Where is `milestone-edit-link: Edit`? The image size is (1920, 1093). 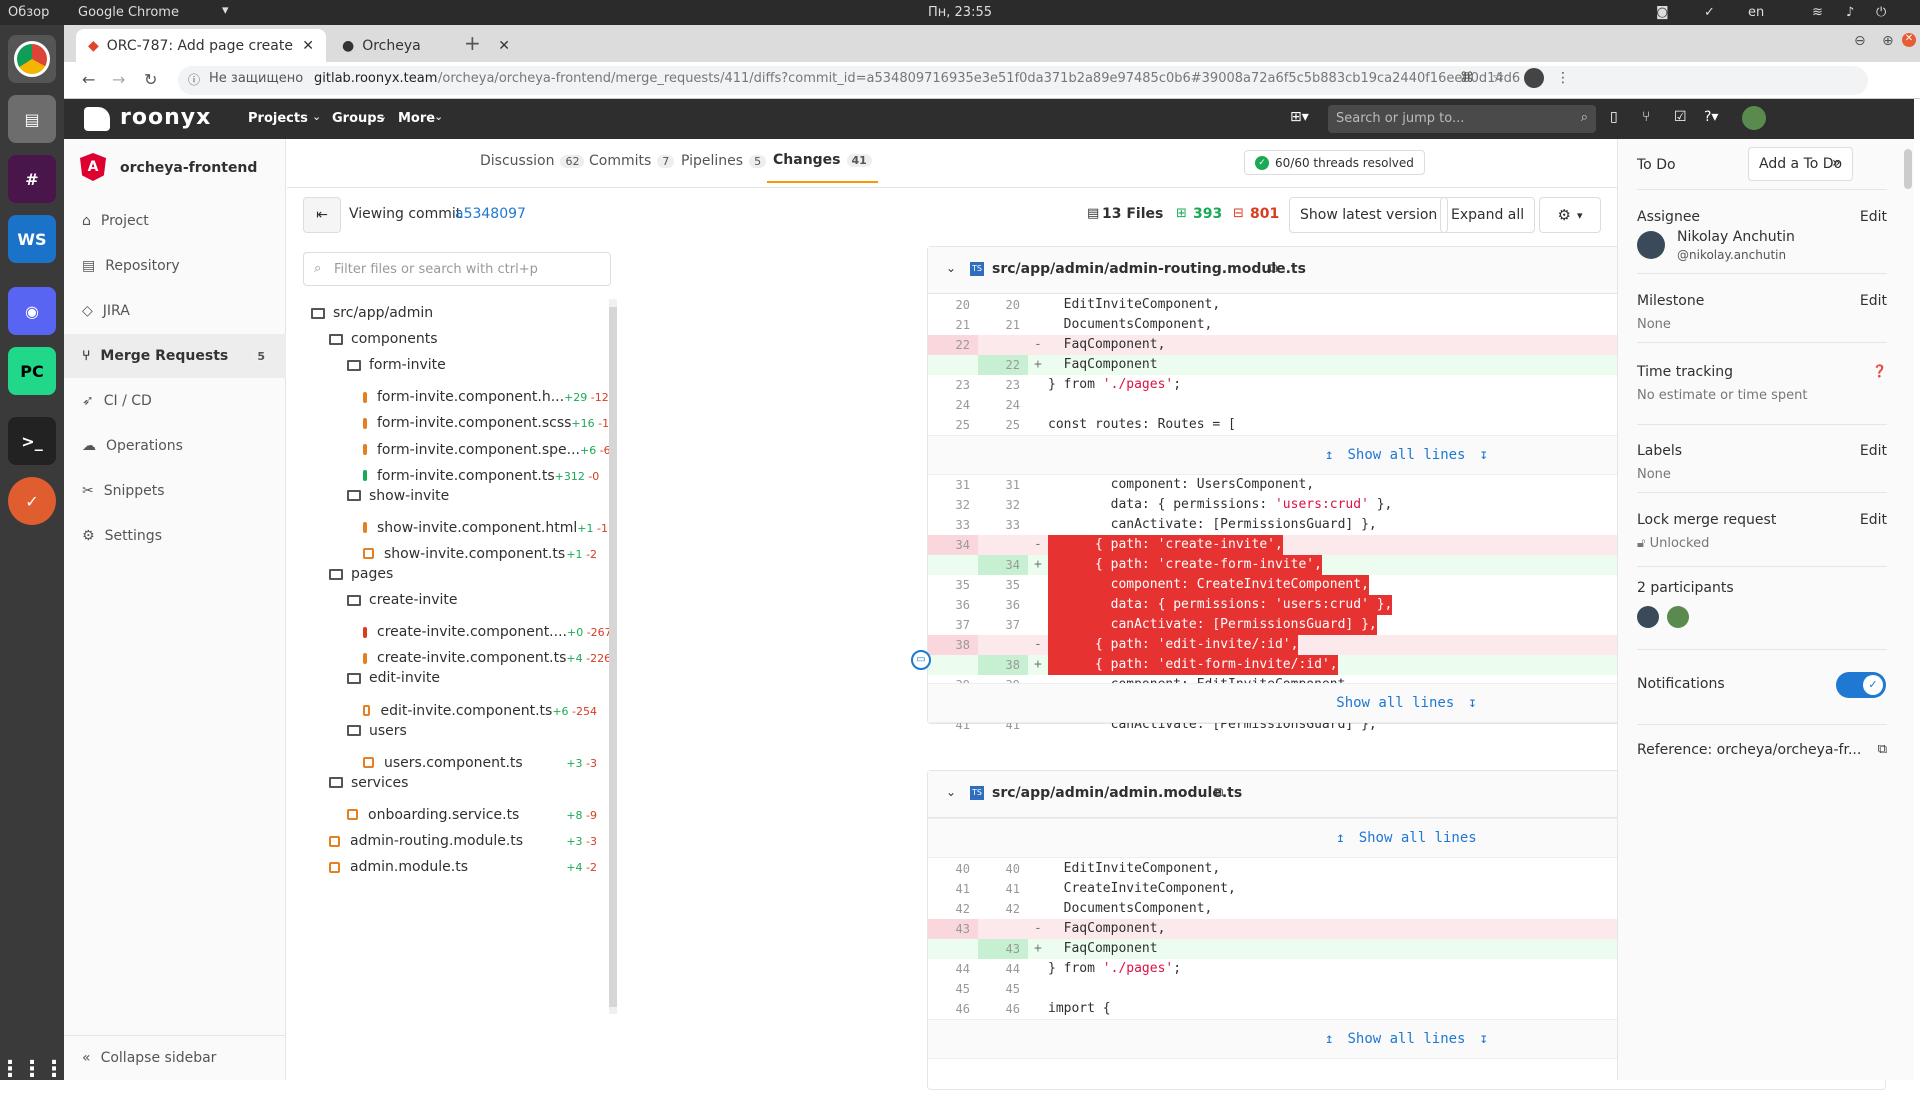
milestone-edit-link: Edit is located at coordinates (1873, 301).